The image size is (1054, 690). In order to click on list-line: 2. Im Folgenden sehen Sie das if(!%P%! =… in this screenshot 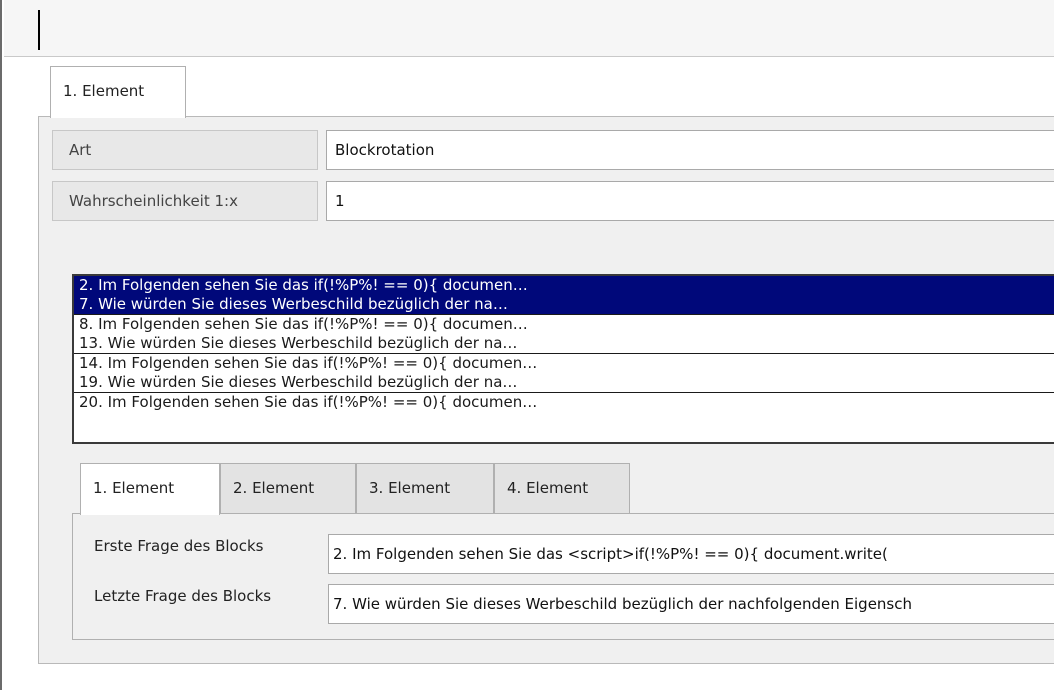, I will do `click(303, 285)`.